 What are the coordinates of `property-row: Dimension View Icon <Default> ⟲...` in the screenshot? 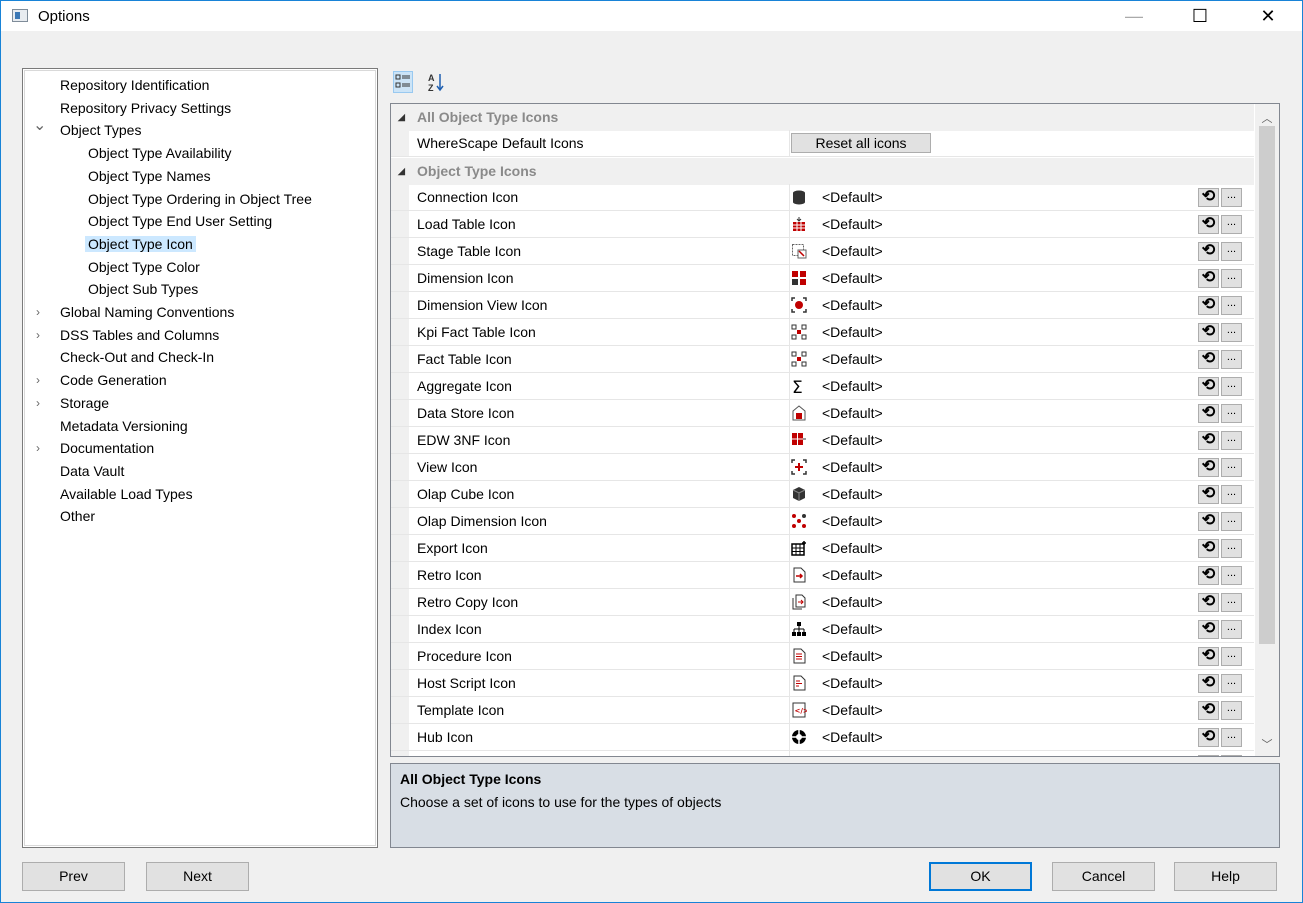 It's located at (822, 305).